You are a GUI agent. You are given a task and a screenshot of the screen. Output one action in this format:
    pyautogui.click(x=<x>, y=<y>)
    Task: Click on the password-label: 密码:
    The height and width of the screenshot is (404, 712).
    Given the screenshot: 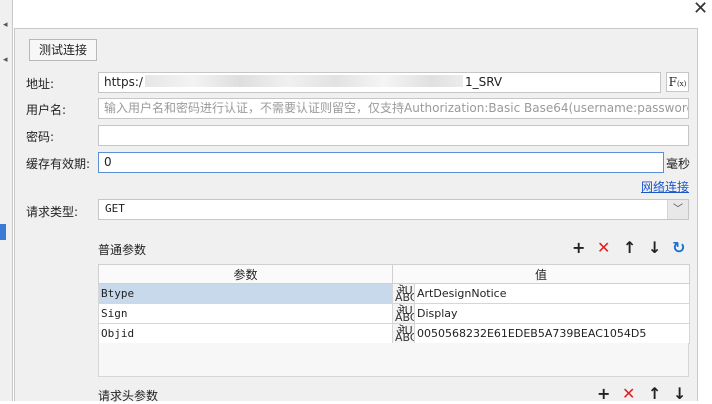 What is the action you would take?
    pyautogui.click(x=40, y=137)
    